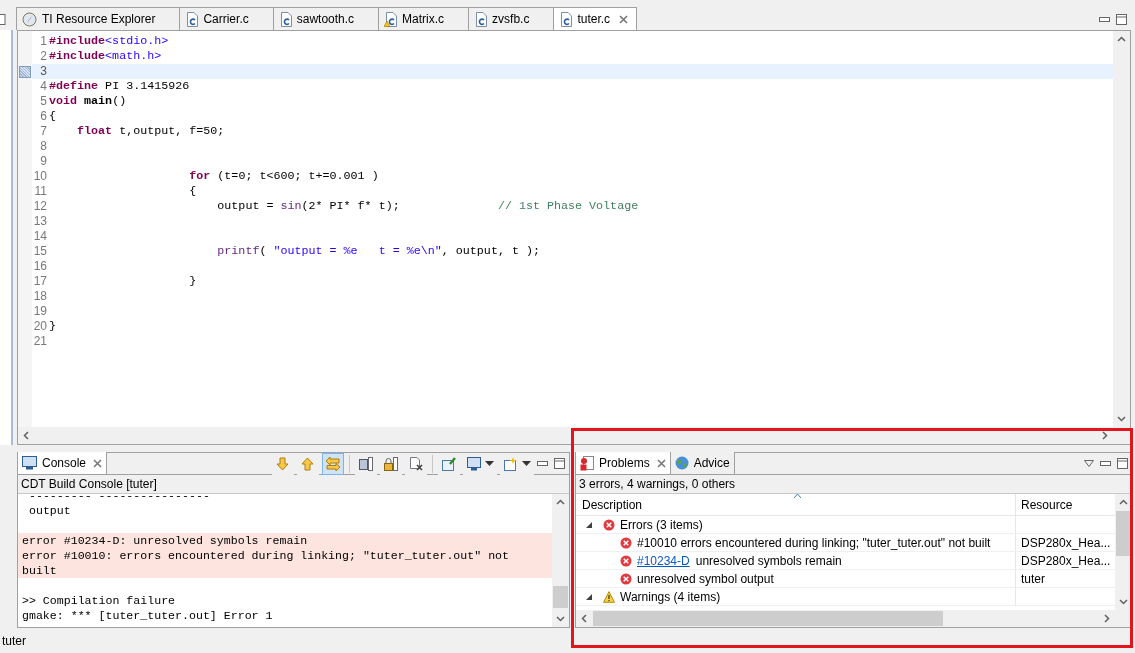 The height and width of the screenshot is (653, 1135). I want to click on resource-cell-text: tuter, so click(1033, 579).